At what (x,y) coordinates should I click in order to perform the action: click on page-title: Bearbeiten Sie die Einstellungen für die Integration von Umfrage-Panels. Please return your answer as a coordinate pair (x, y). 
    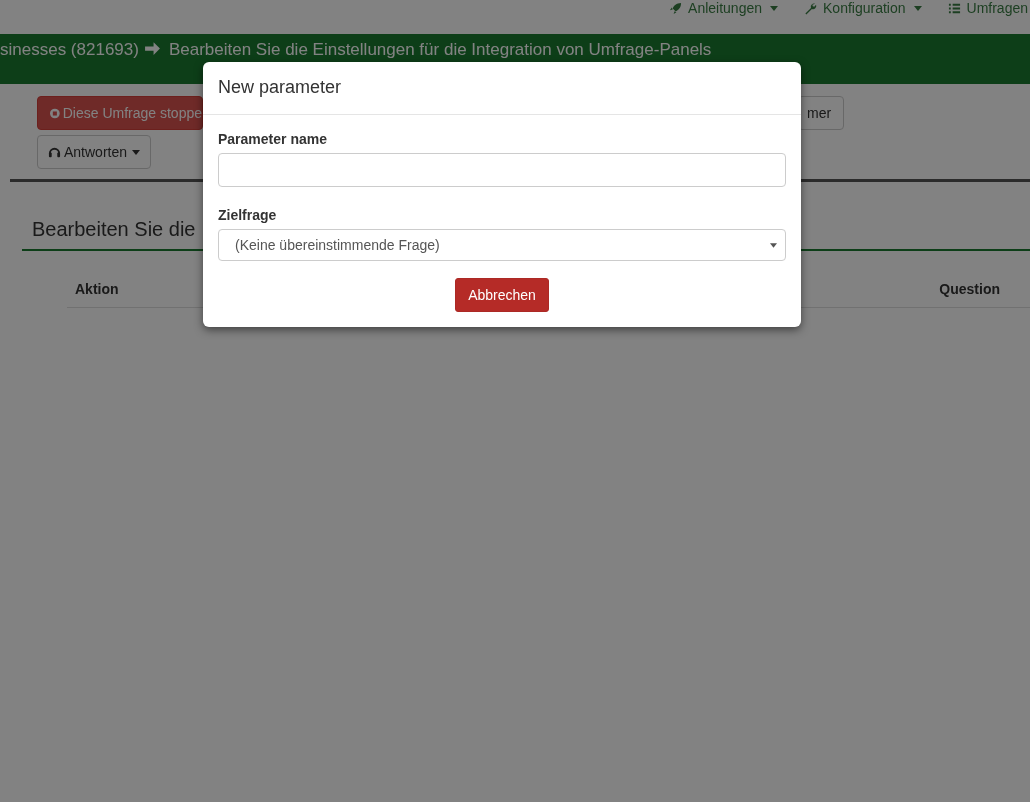
    Looking at the image, I should click on (440, 50).